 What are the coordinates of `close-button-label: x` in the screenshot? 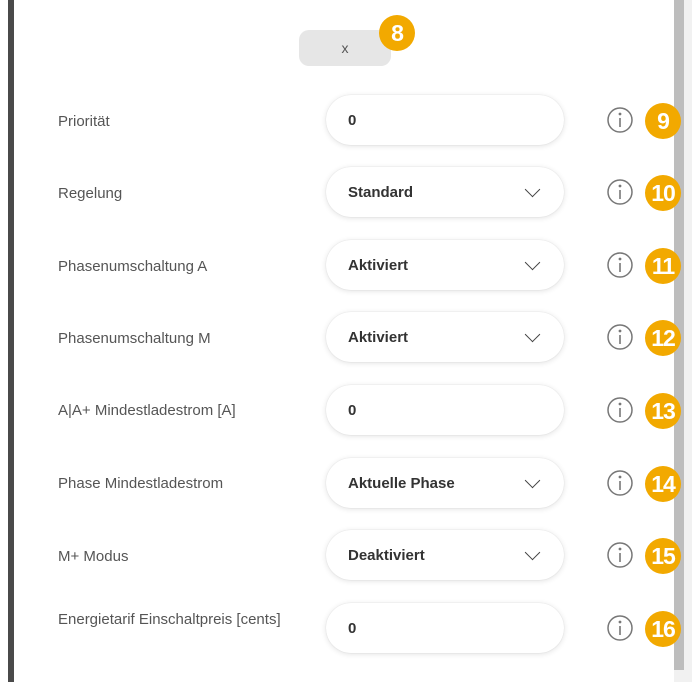 It's located at (345, 48).